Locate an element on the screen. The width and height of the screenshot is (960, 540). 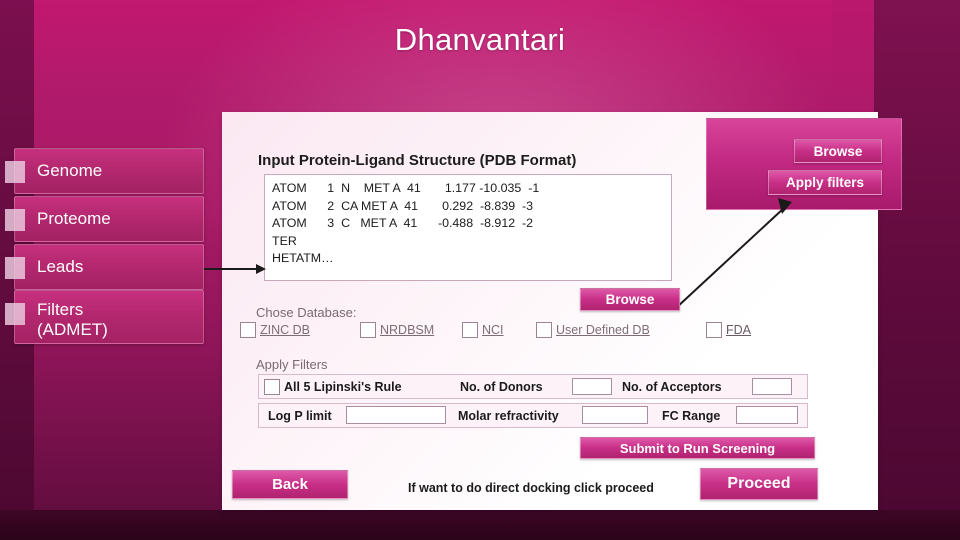
sidebar-item-sublabel: (ADMET) is located at coordinates (72, 329).